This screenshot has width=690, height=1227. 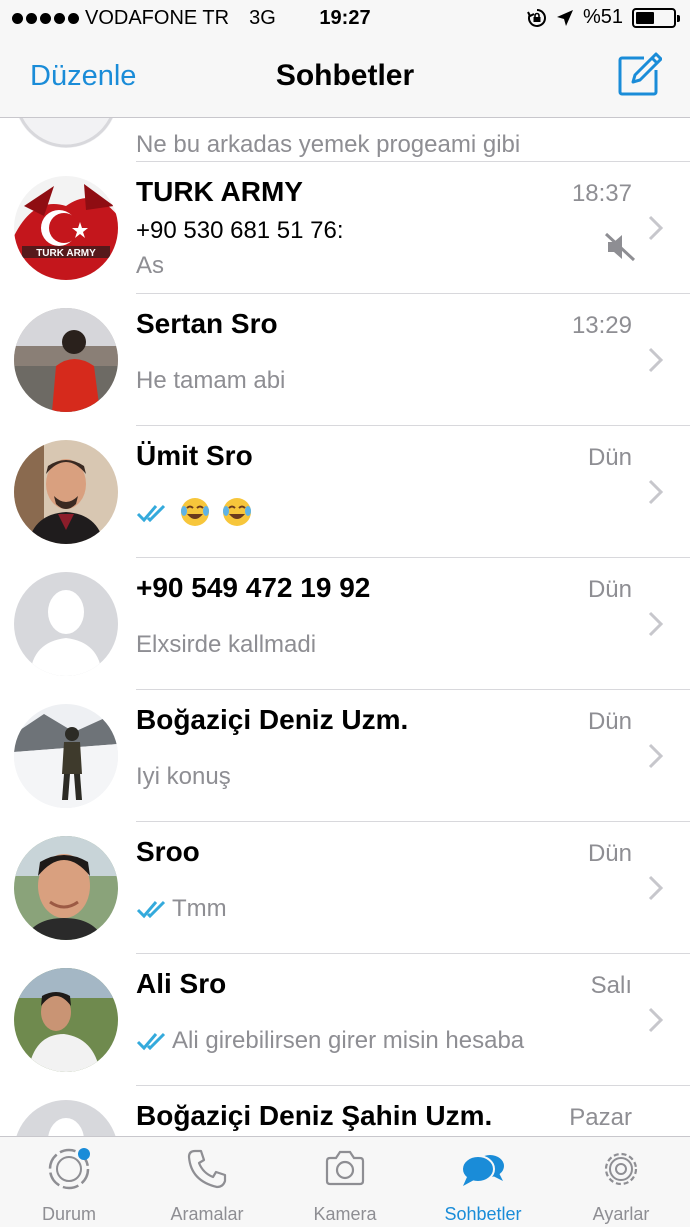 I want to click on chat-name: Ümit Sro, so click(x=194, y=455).